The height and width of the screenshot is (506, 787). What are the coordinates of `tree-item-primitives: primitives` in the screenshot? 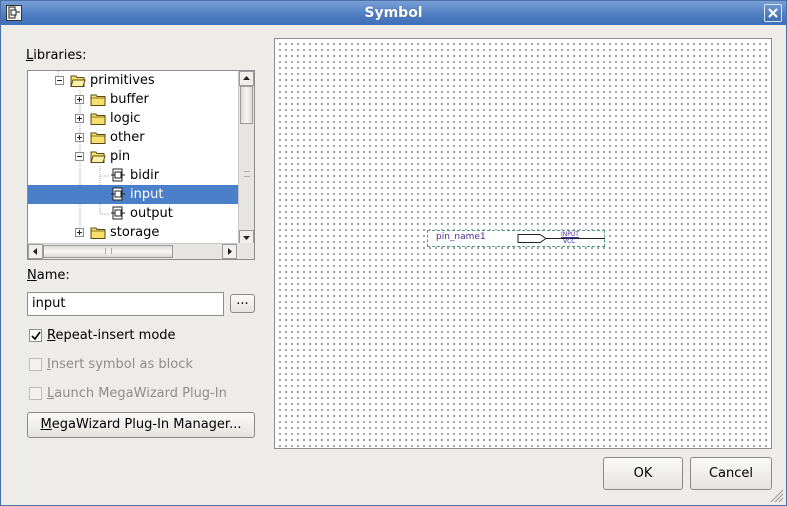 It's located at (133, 80).